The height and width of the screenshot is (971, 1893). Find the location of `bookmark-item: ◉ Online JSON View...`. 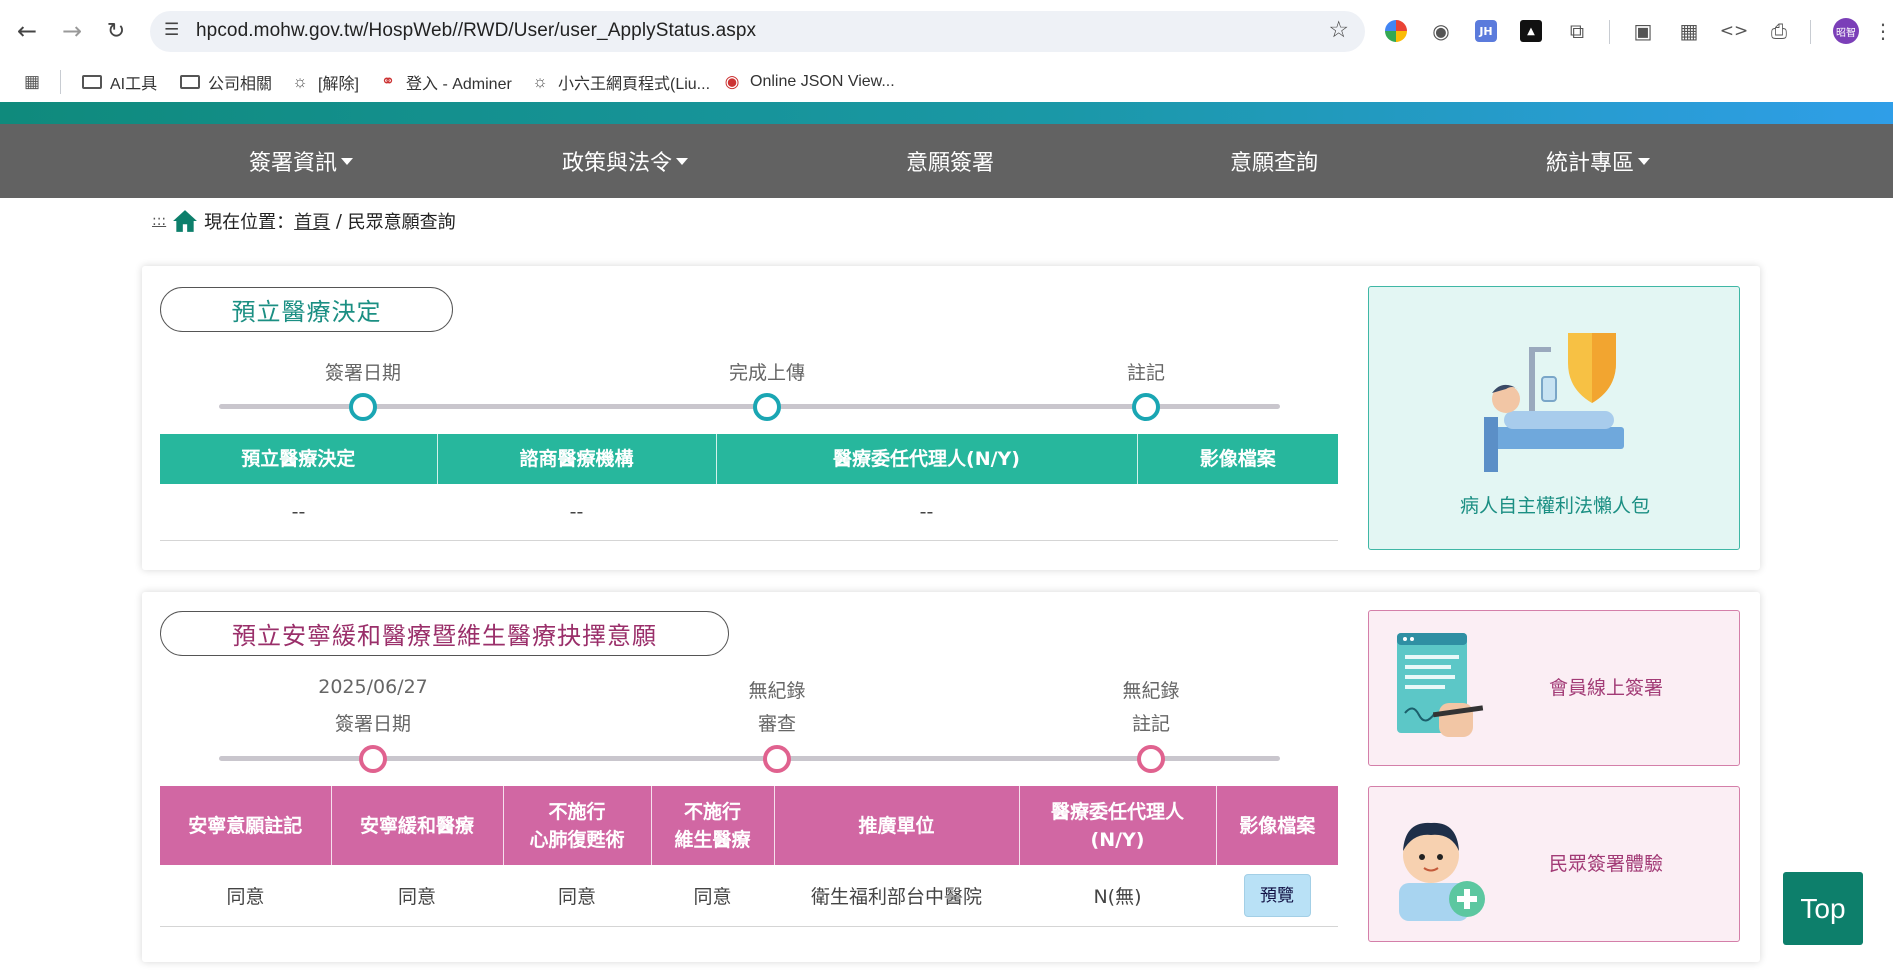

bookmark-item: ◉ Online JSON View... is located at coordinates (808, 82).